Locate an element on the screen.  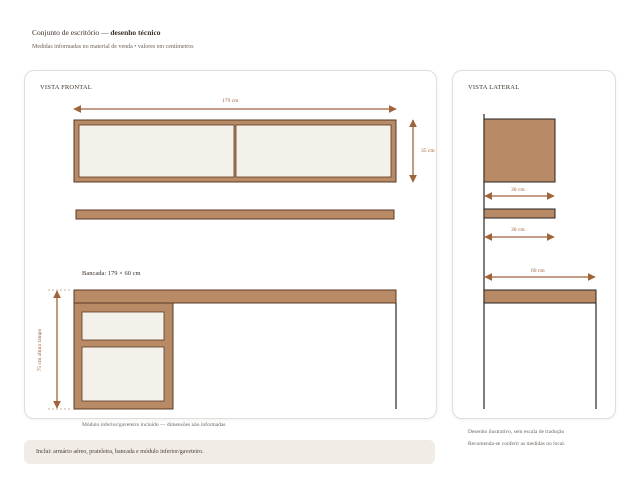
drawer-module is located at coordinates (123, 356).